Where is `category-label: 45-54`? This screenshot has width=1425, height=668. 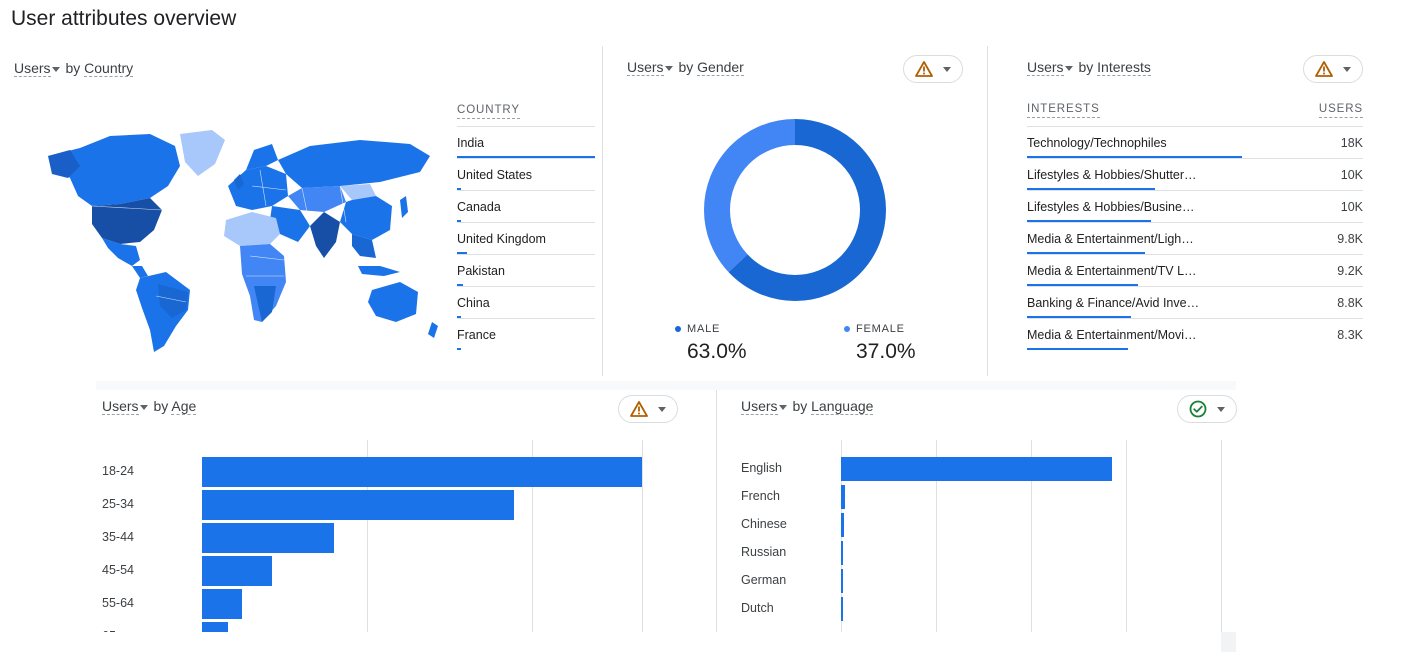
category-label: 45-54 is located at coordinates (118, 570).